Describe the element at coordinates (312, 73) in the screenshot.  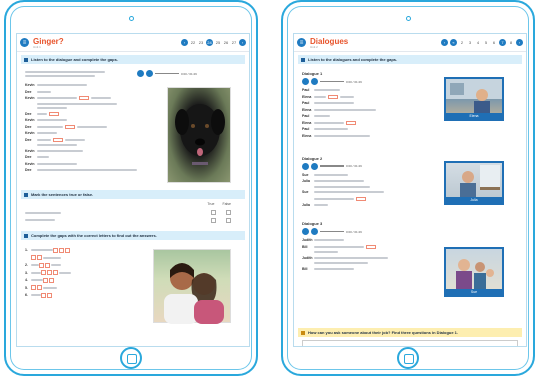
I see `dialogue-1-title: Dialogue 1` at that location.